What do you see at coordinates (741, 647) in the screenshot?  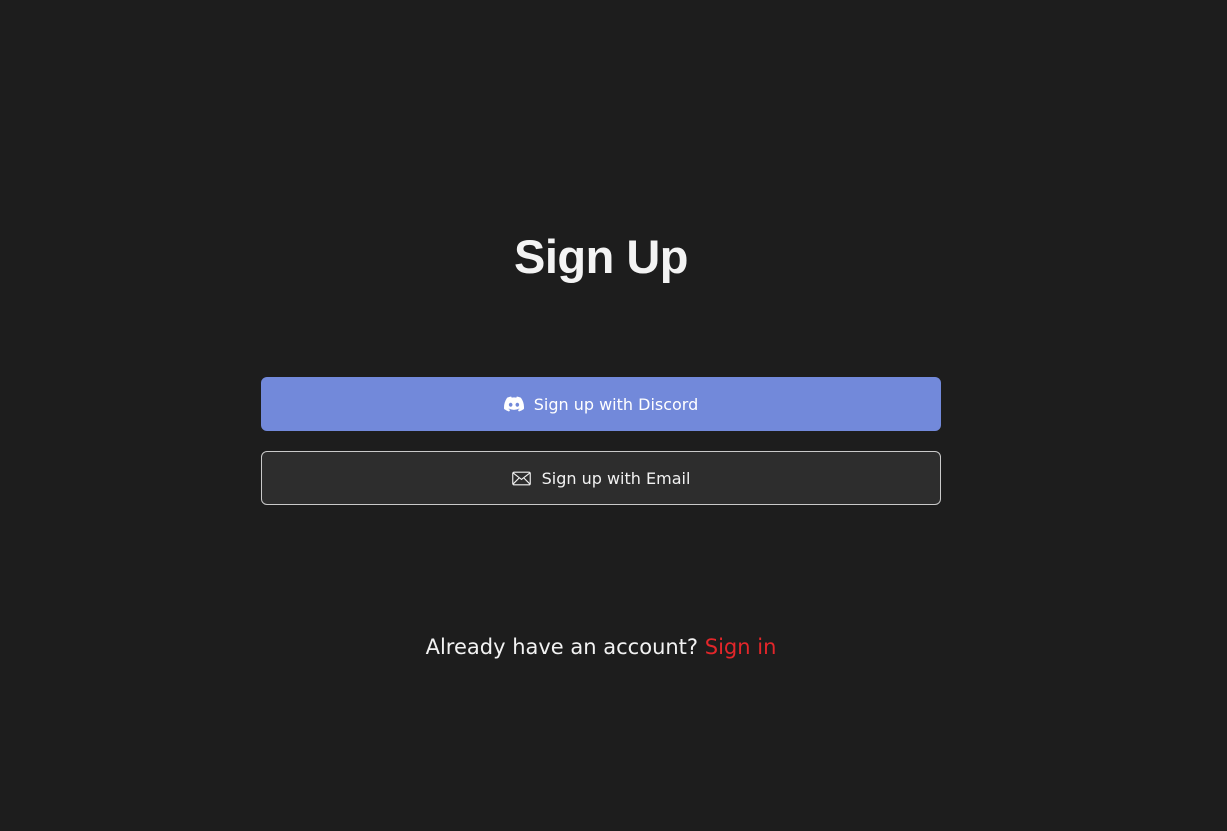 I see `signin-link: Sign in` at bounding box center [741, 647].